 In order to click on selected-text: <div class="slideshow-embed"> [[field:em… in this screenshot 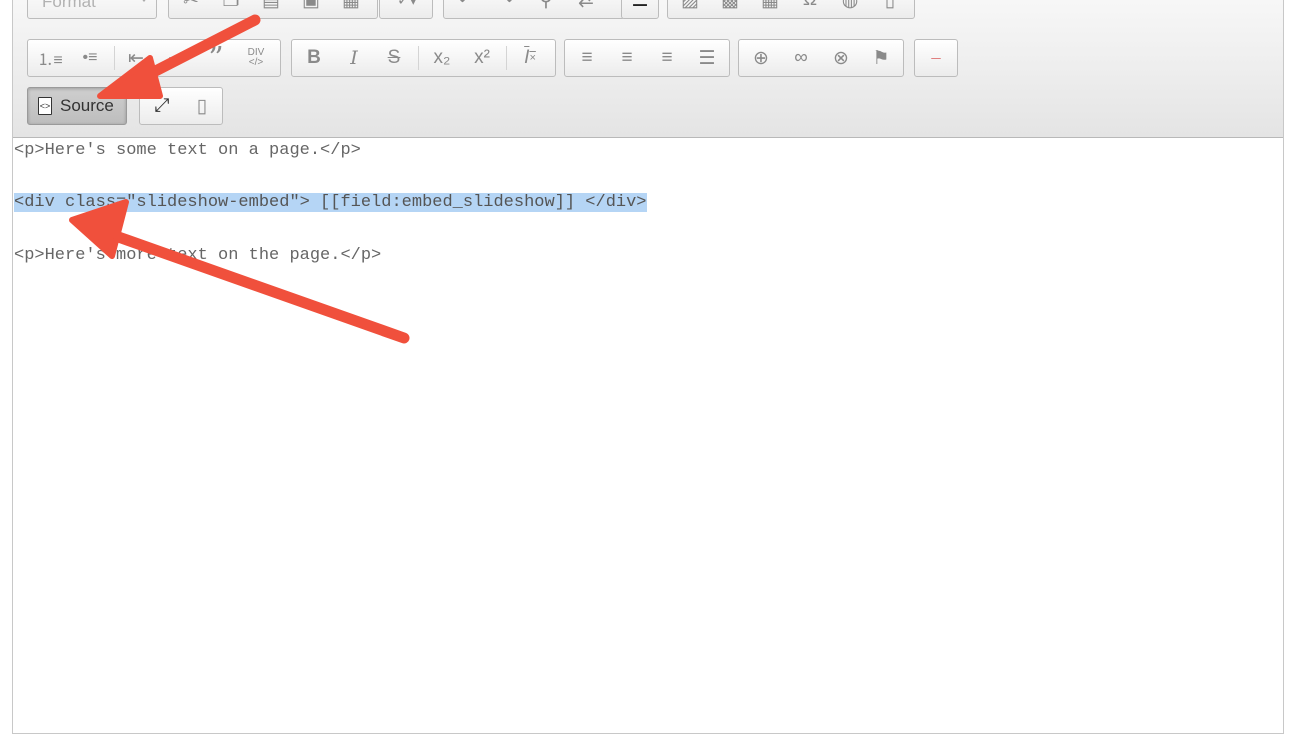, I will do `click(330, 202)`.